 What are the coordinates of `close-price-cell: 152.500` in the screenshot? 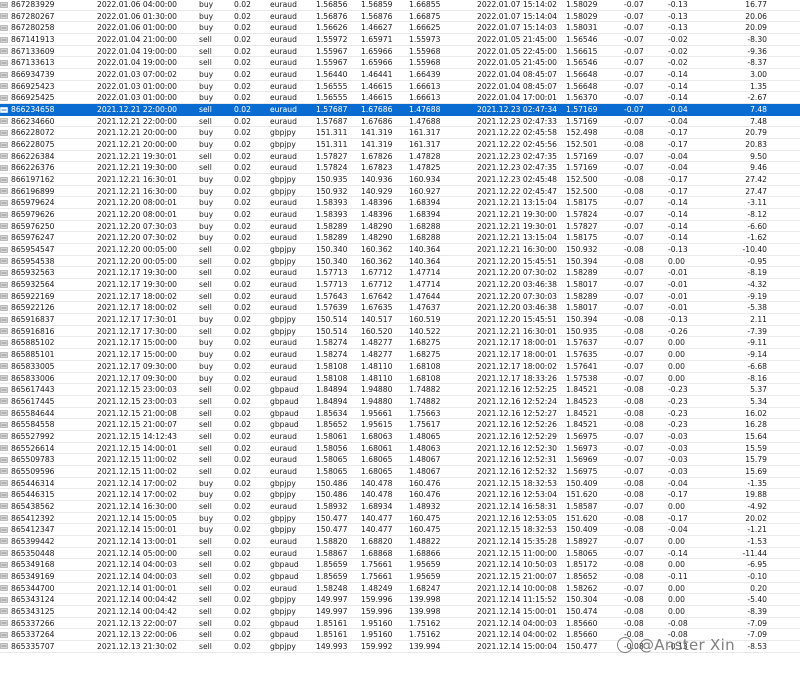 It's located at (582, 191).